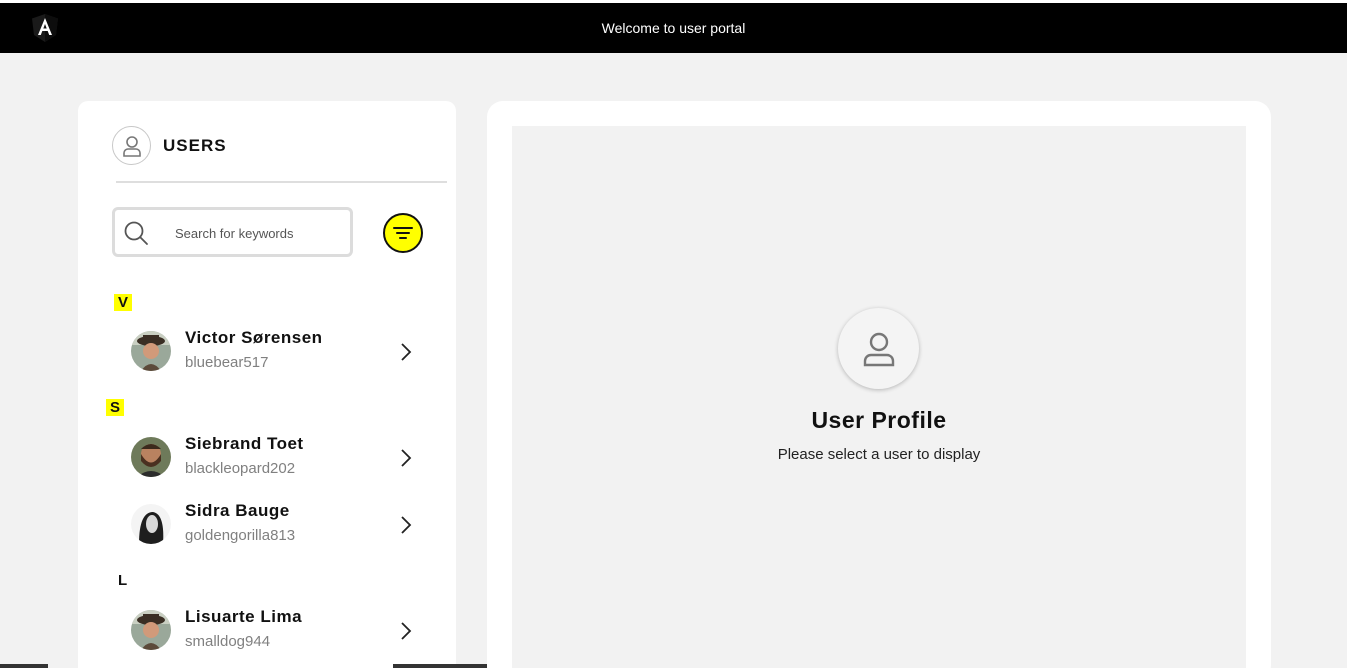  What do you see at coordinates (278, 635) in the screenshot?
I see `user-list-item: Lisuarte Lima smalldog944` at bounding box center [278, 635].